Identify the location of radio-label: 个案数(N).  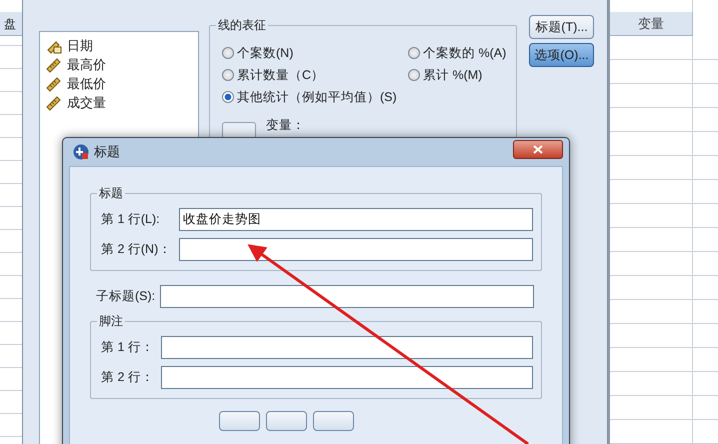
(265, 53).